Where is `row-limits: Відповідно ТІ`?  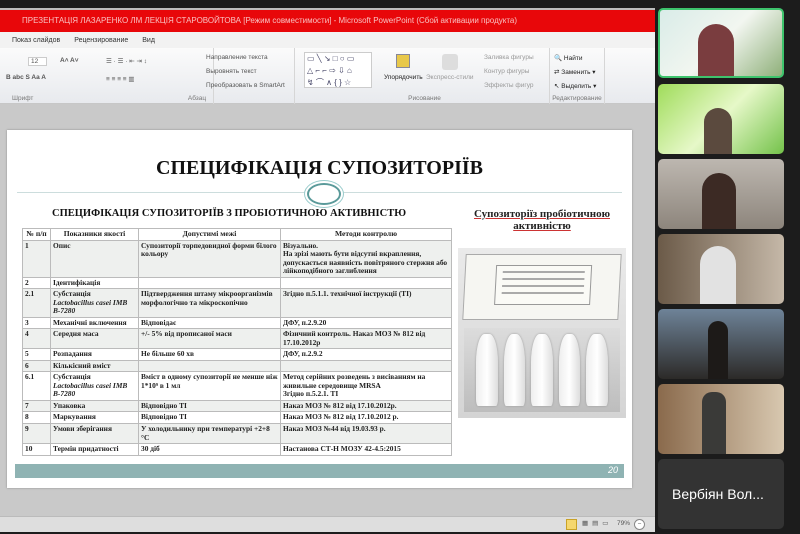
row-limits: Відповідно ТІ is located at coordinates (209, 406).